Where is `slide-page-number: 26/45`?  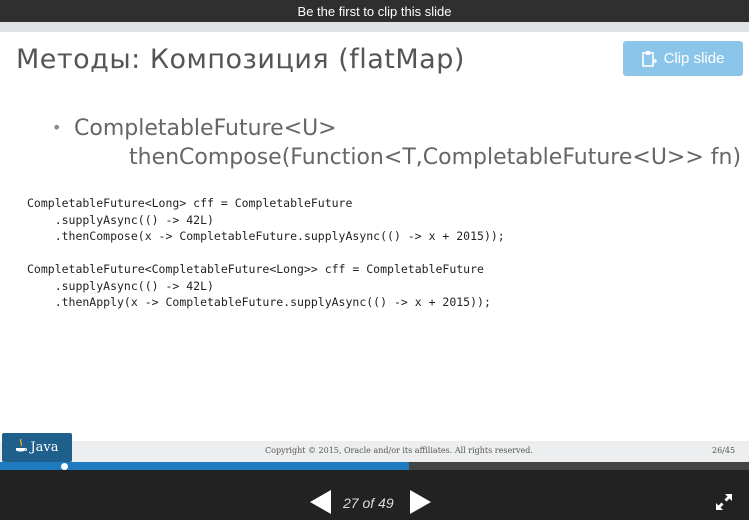
slide-page-number: 26/45 is located at coordinates (724, 450).